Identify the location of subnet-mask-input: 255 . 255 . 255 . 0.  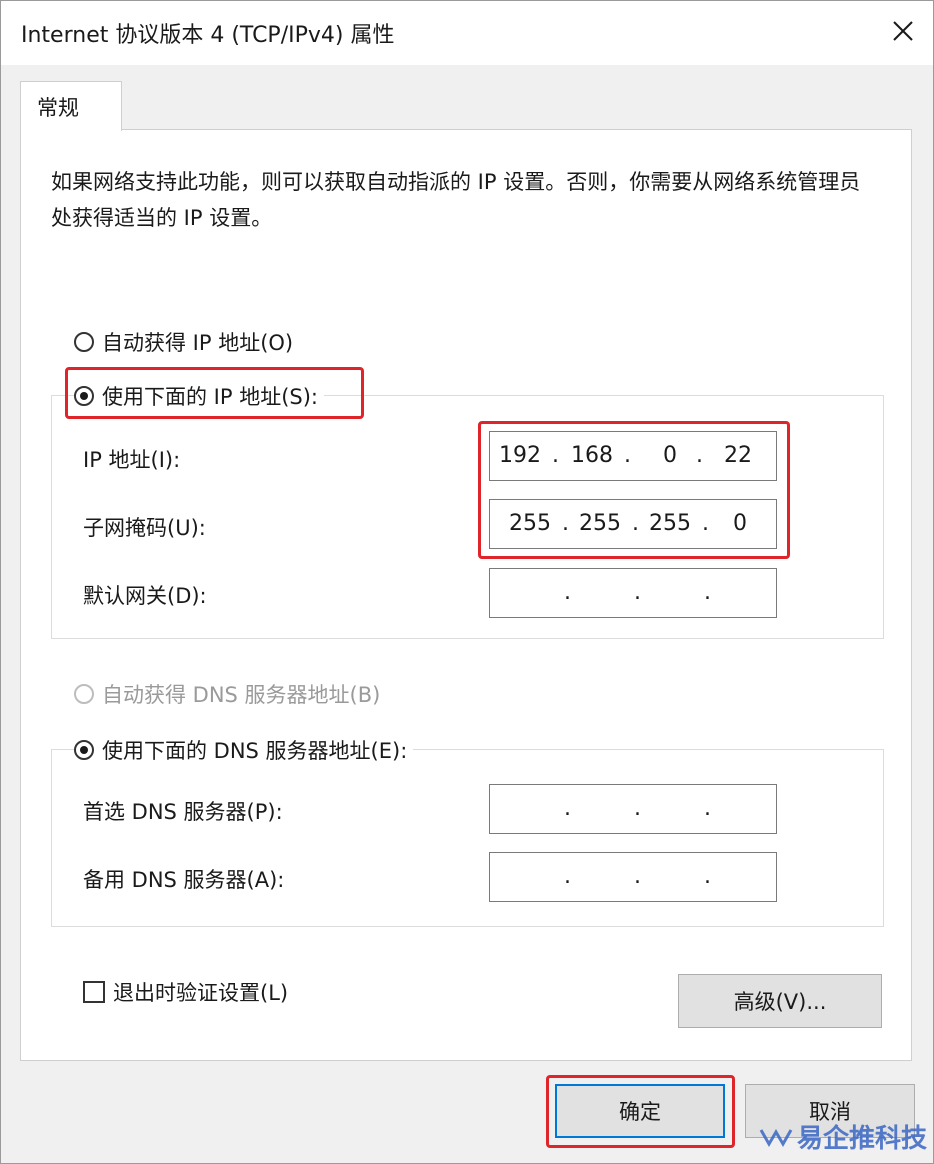
(633, 524).